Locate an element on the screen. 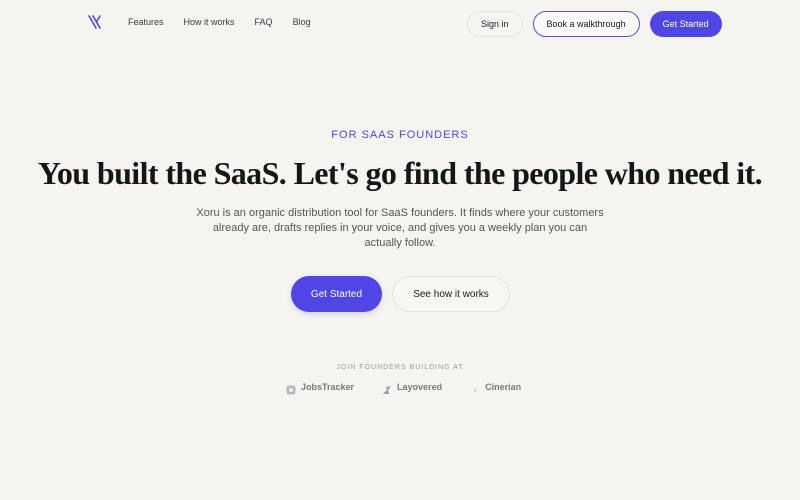  nav-link-blog: Blog is located at coordinates (302, 22).